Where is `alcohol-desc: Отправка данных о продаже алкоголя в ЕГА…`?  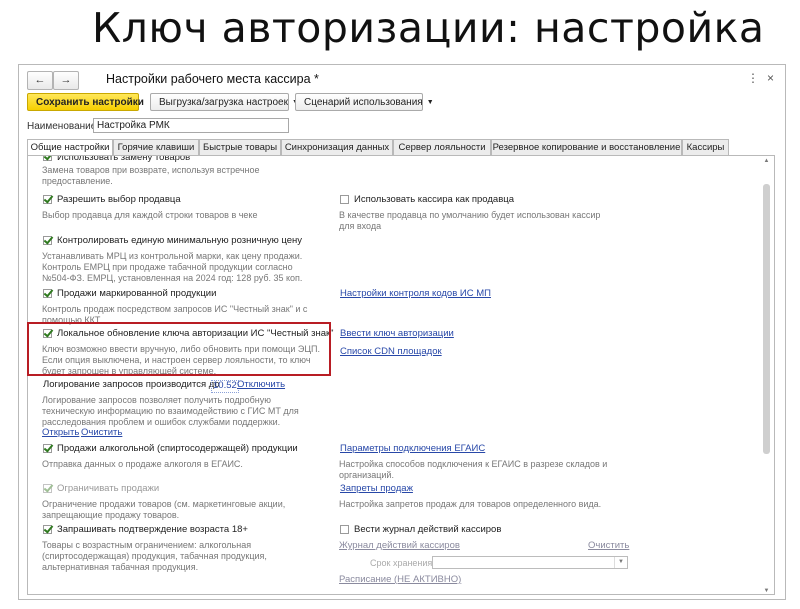
alcohol-desc: Отправка данных о продаже алкоголя в ЕГА… is located at coordinates (142, 464).